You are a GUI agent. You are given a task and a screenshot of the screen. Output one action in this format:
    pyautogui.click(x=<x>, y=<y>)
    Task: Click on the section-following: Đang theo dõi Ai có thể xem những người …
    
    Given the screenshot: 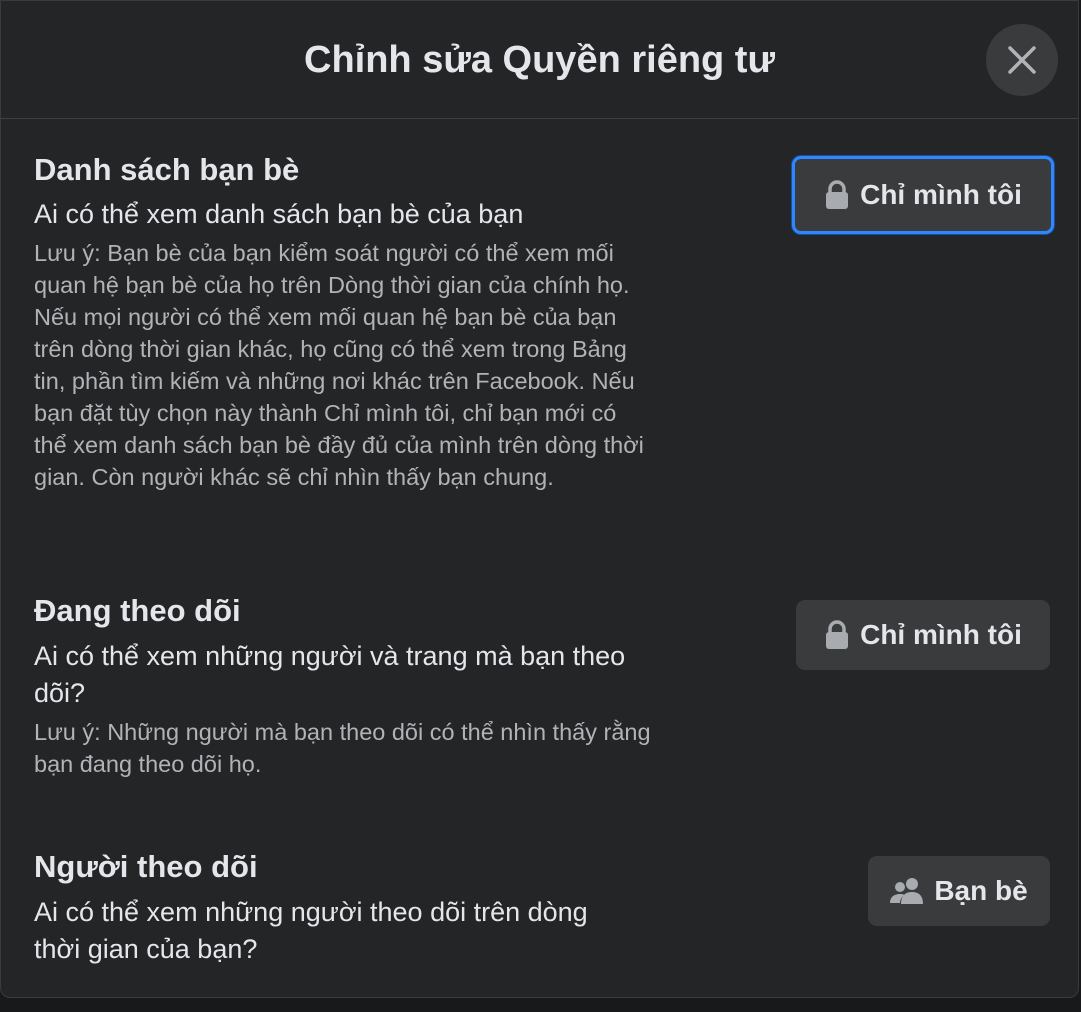 What is the action you would take?
    pyautogui.click(x=344, y=686)
    